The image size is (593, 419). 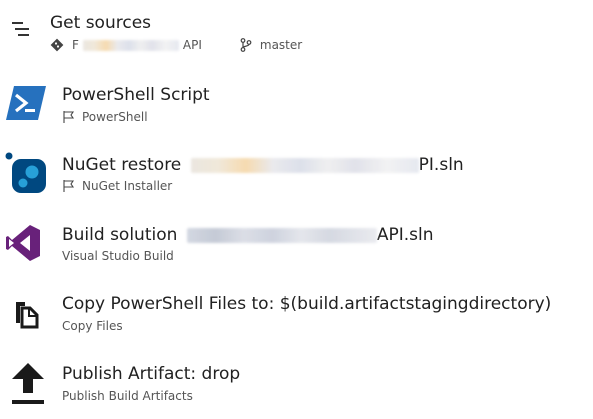 I want to click on copy-files-icon, so click(x=27, y=315).